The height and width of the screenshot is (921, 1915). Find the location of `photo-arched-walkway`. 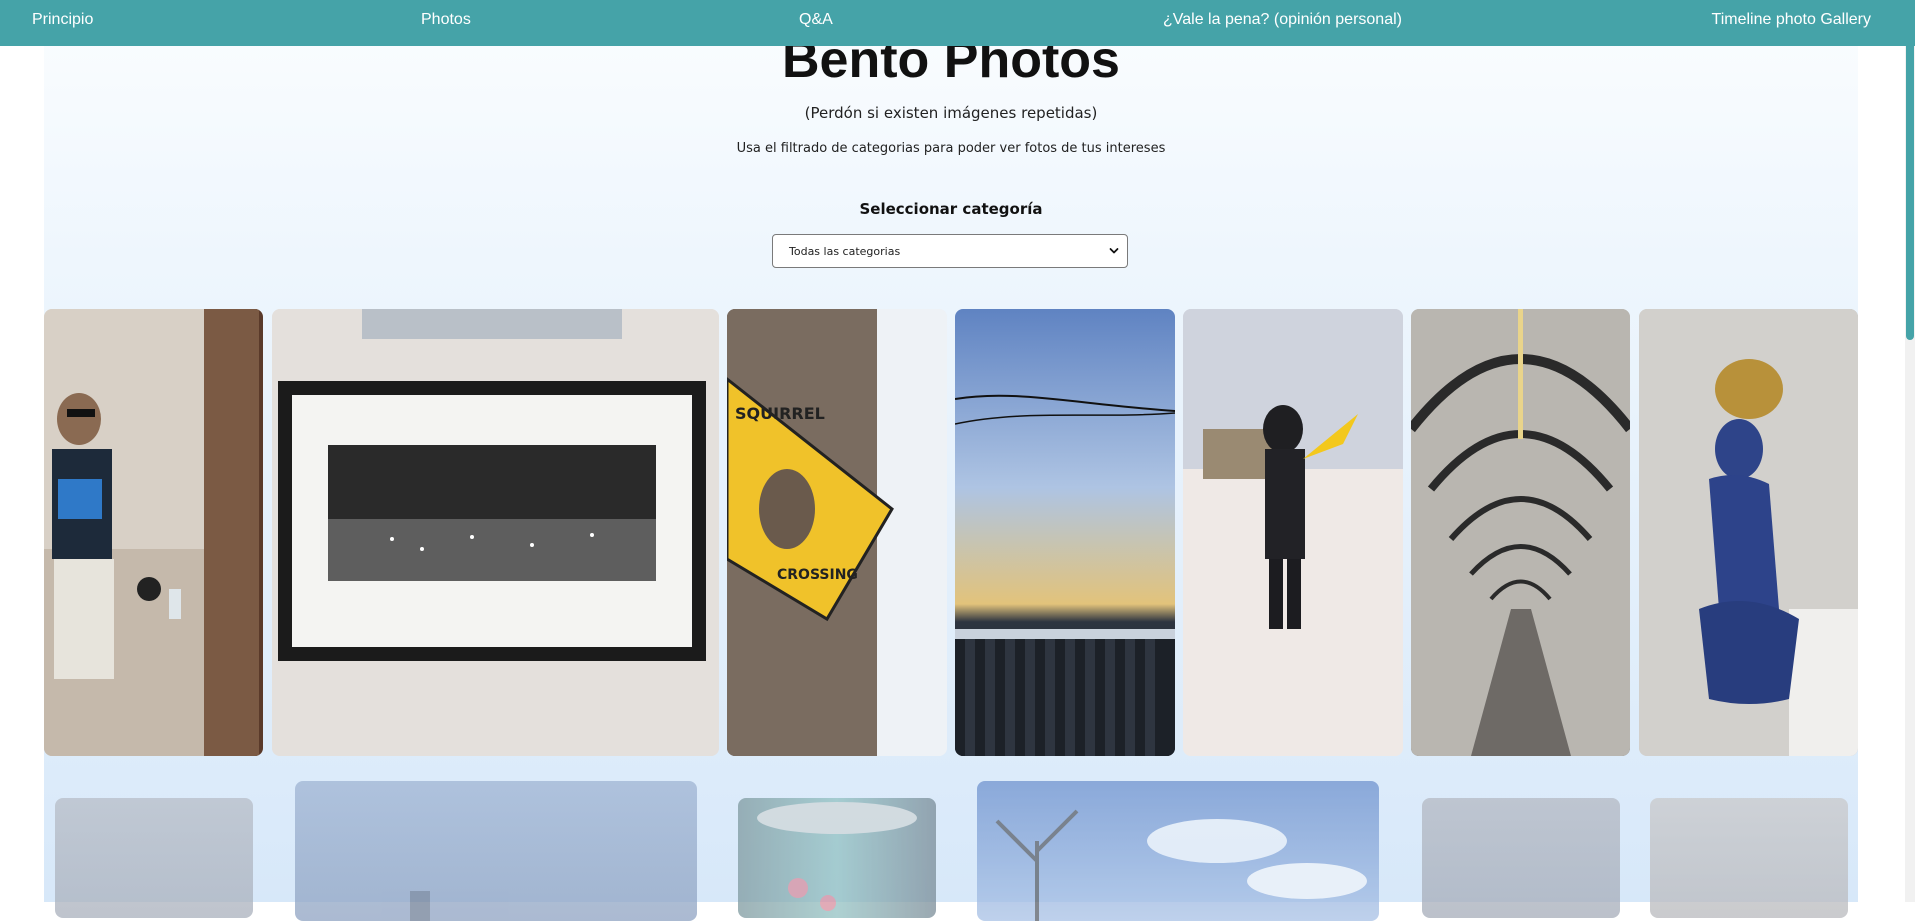

photo-arched-walkway is located at coordinates (1520, 532).